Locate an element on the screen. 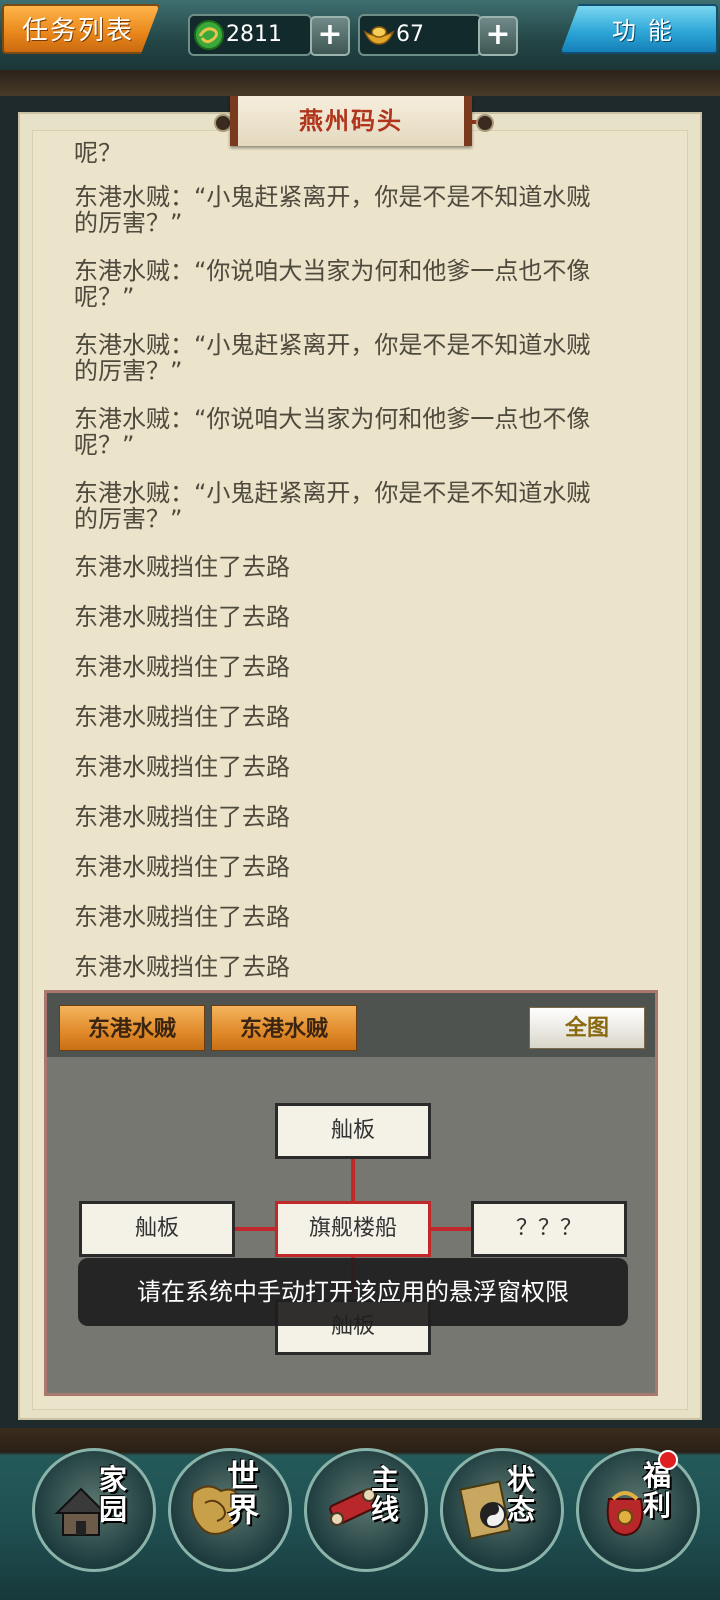 The width and height of the screenshot is (720, 1600). nav-world: 世界 is located at coordinates (230, 1510).